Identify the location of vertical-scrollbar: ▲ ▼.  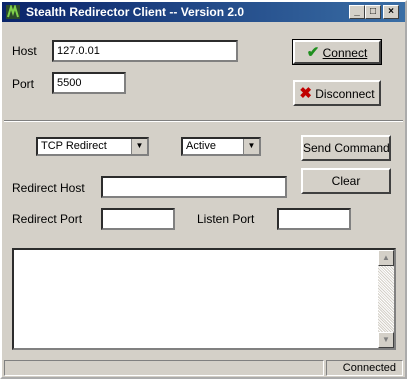
(386, 299).